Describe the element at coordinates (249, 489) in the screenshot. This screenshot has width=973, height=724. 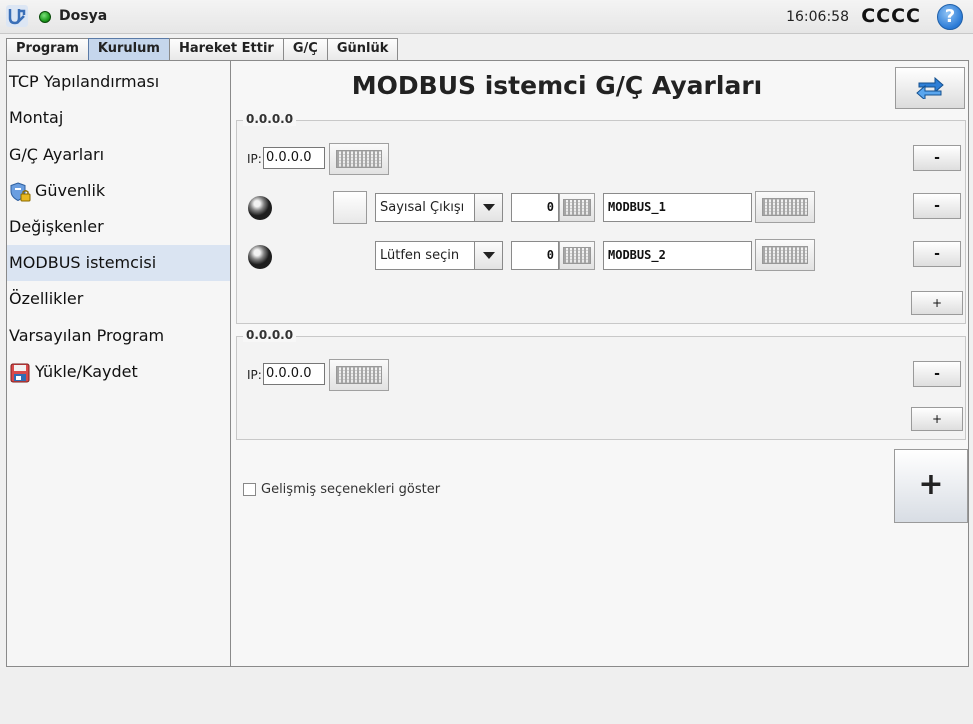
I see `advanced-options-checkbox` at that location.